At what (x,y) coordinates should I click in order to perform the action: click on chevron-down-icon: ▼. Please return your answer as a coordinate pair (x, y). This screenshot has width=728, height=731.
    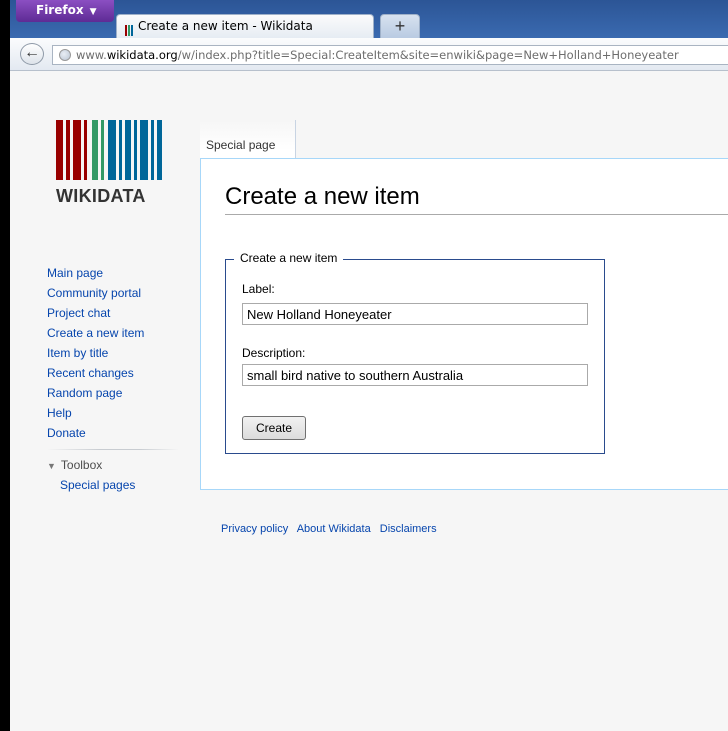
    Looking at the image, I should click on (93, 12).